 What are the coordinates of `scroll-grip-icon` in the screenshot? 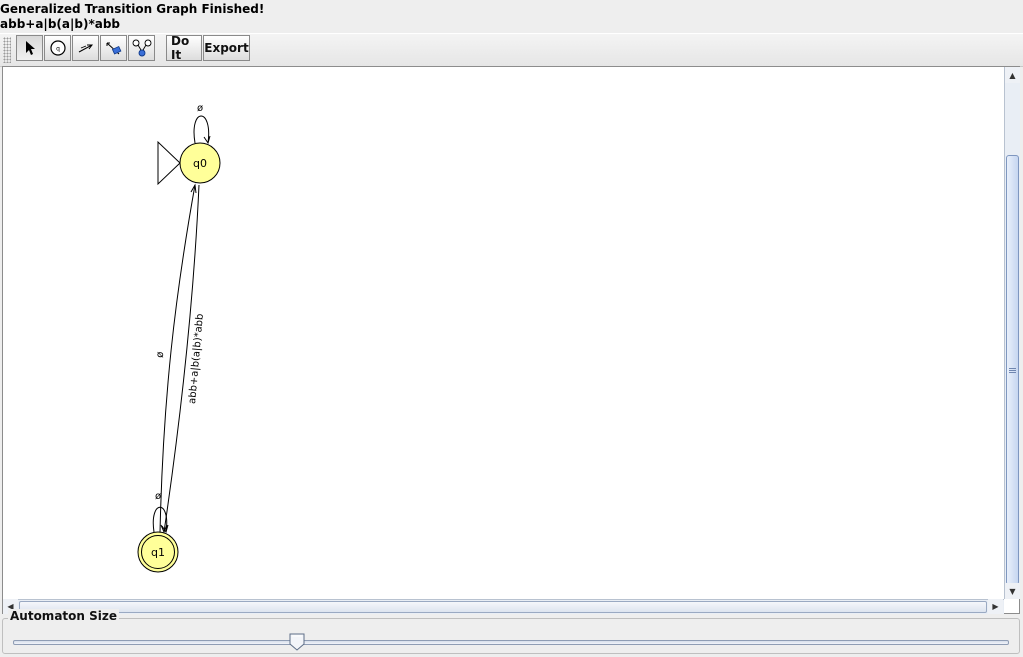 It's located at (1012, 370).